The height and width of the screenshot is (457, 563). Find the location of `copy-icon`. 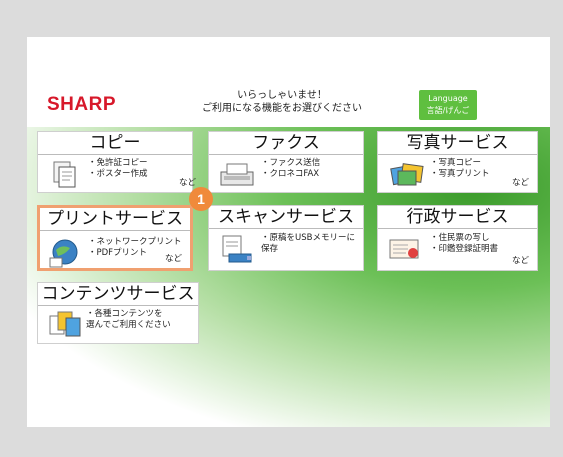

copy-icon is located at coordinates (64, 174).